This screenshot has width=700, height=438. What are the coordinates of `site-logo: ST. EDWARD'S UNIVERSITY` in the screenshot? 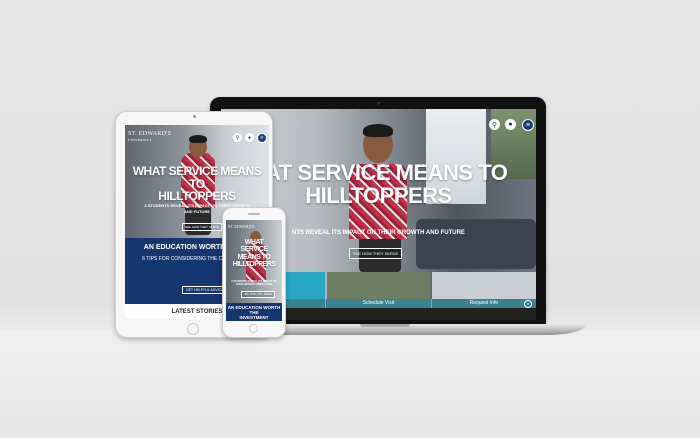 It's located at (149, 137).